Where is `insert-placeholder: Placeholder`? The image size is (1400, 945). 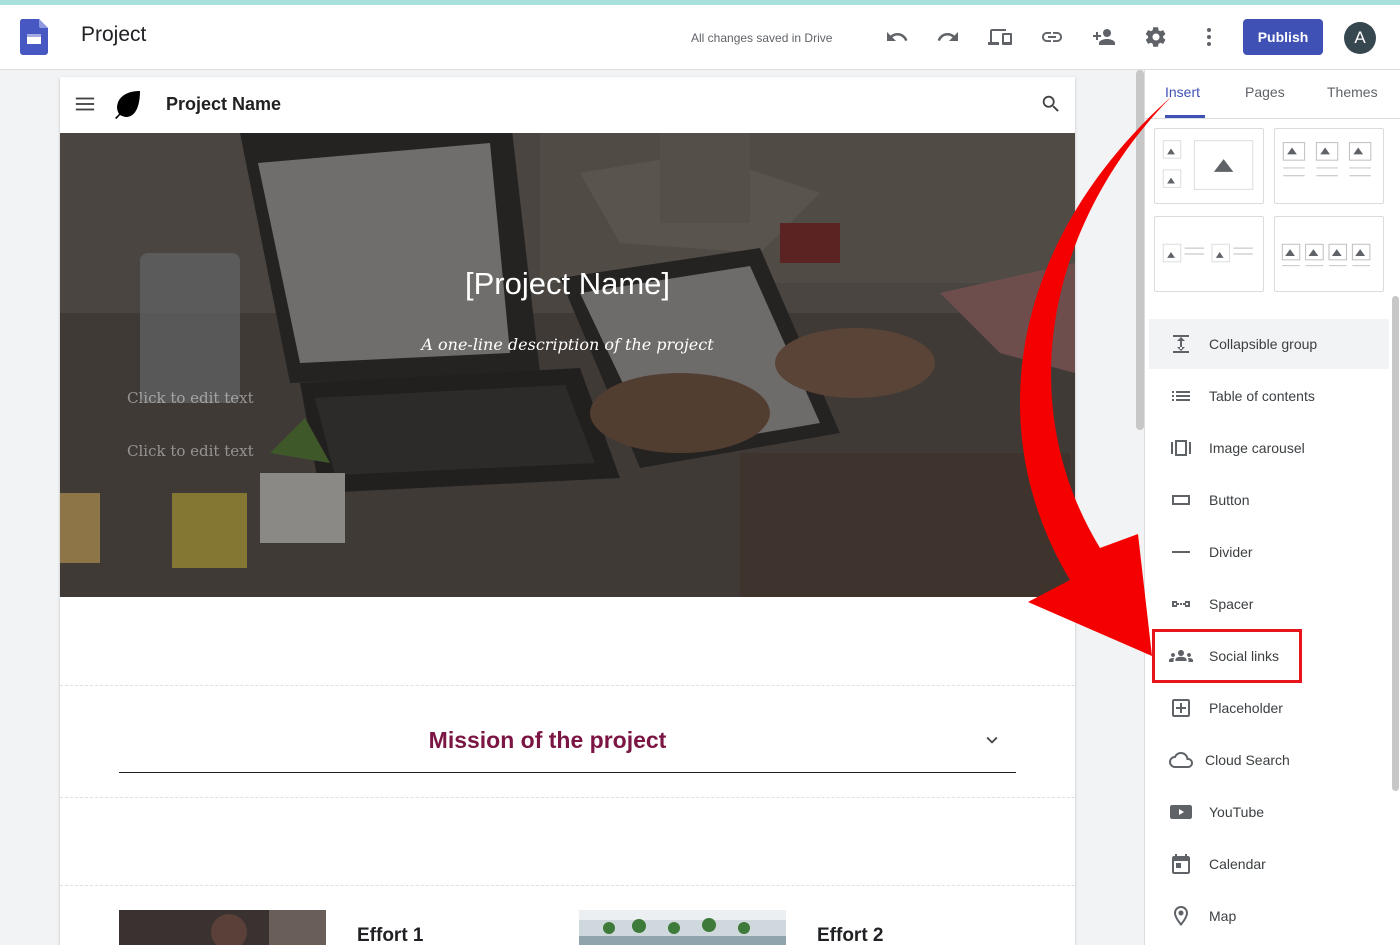
insert-placeholder: Placeholder is located at coordinates (1269, 708).